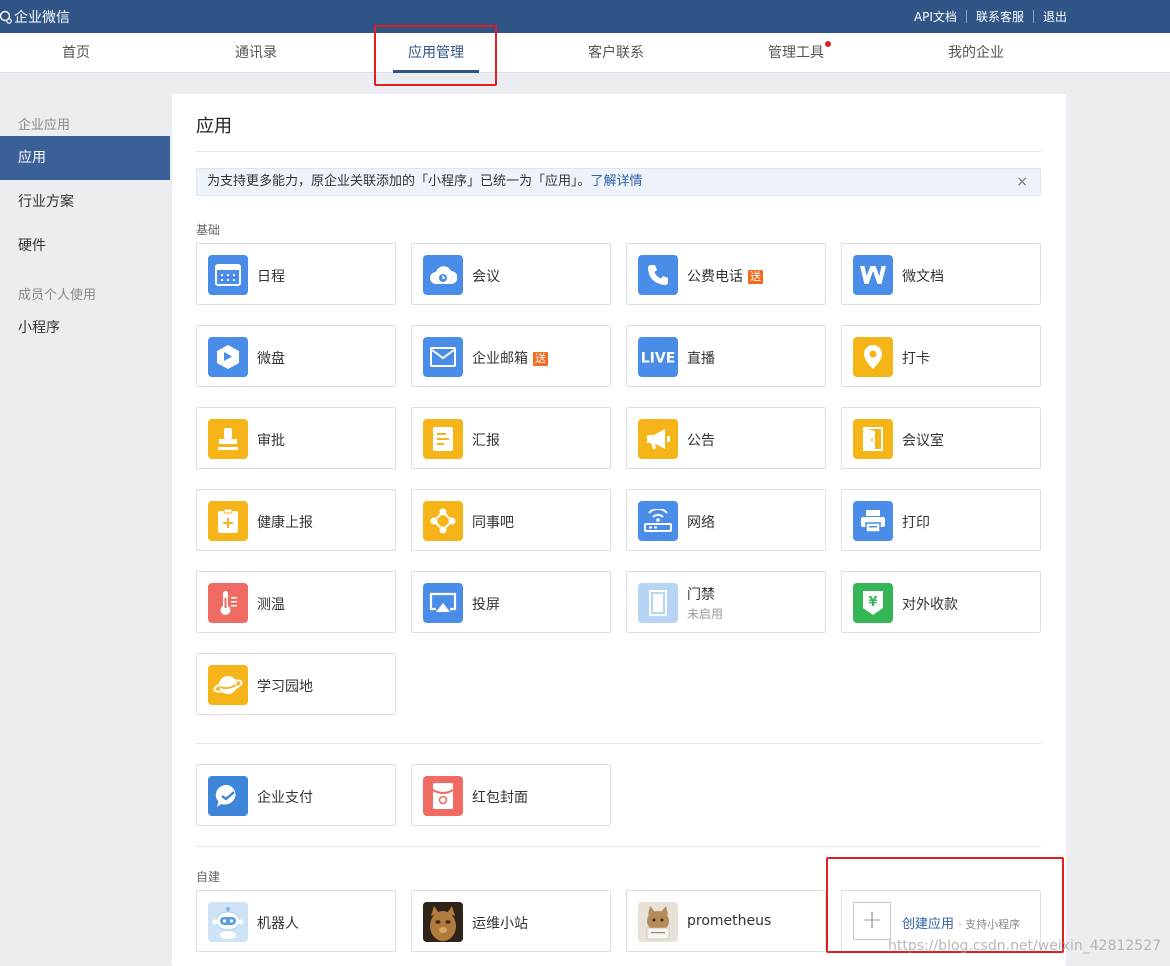  Describe the element at coordinates (435, 55) in the screenshot. I see `highlight-box-nav` at that location.